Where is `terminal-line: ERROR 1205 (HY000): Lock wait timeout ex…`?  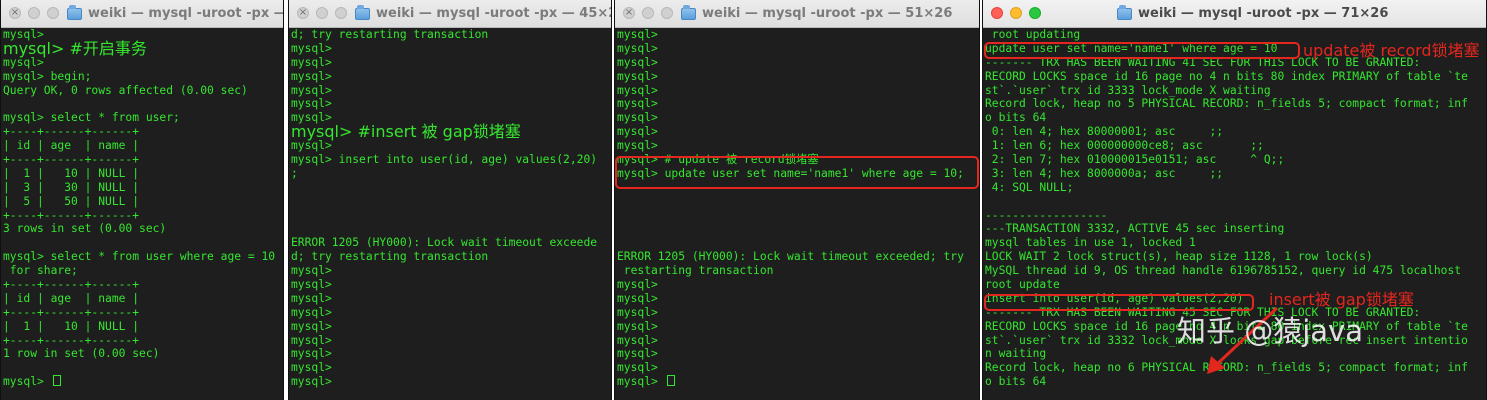
terminal-line: ERROR 1205 (HY000): Lock wait timeout ex… is located at coordinates (444, 243).